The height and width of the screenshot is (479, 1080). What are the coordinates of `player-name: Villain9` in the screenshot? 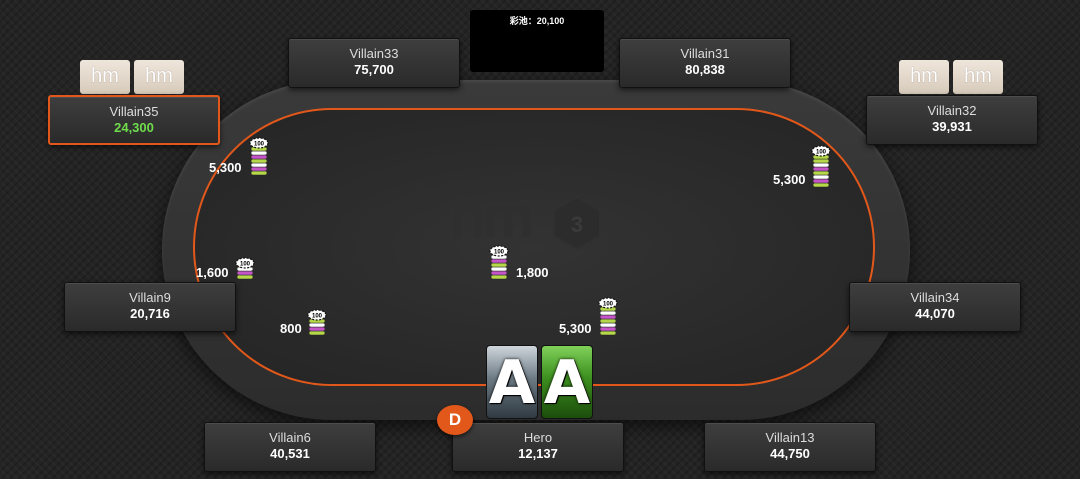 It's located at (150, 297).